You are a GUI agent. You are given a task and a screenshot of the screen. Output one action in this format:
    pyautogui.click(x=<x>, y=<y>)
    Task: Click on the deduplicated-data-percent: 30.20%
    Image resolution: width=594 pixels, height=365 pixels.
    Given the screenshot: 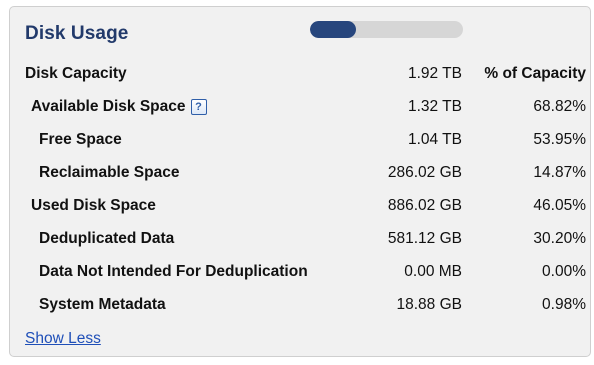 What is the action you would take?
    pyautogui.click(x=559, y=238)
    